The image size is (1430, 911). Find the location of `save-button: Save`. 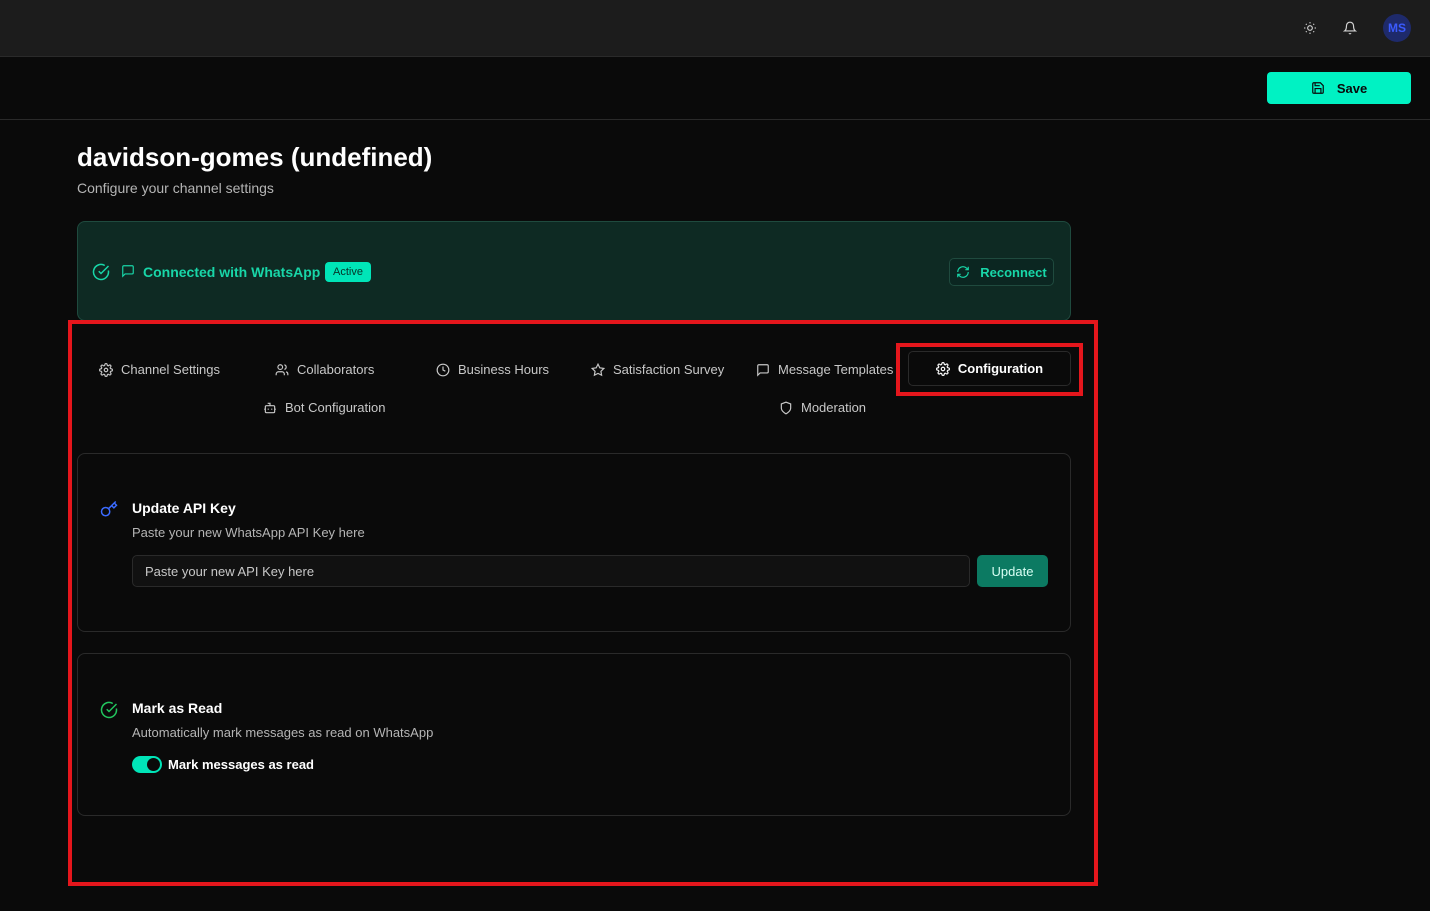

save-button: Save is located at coordinates (1339, 88).